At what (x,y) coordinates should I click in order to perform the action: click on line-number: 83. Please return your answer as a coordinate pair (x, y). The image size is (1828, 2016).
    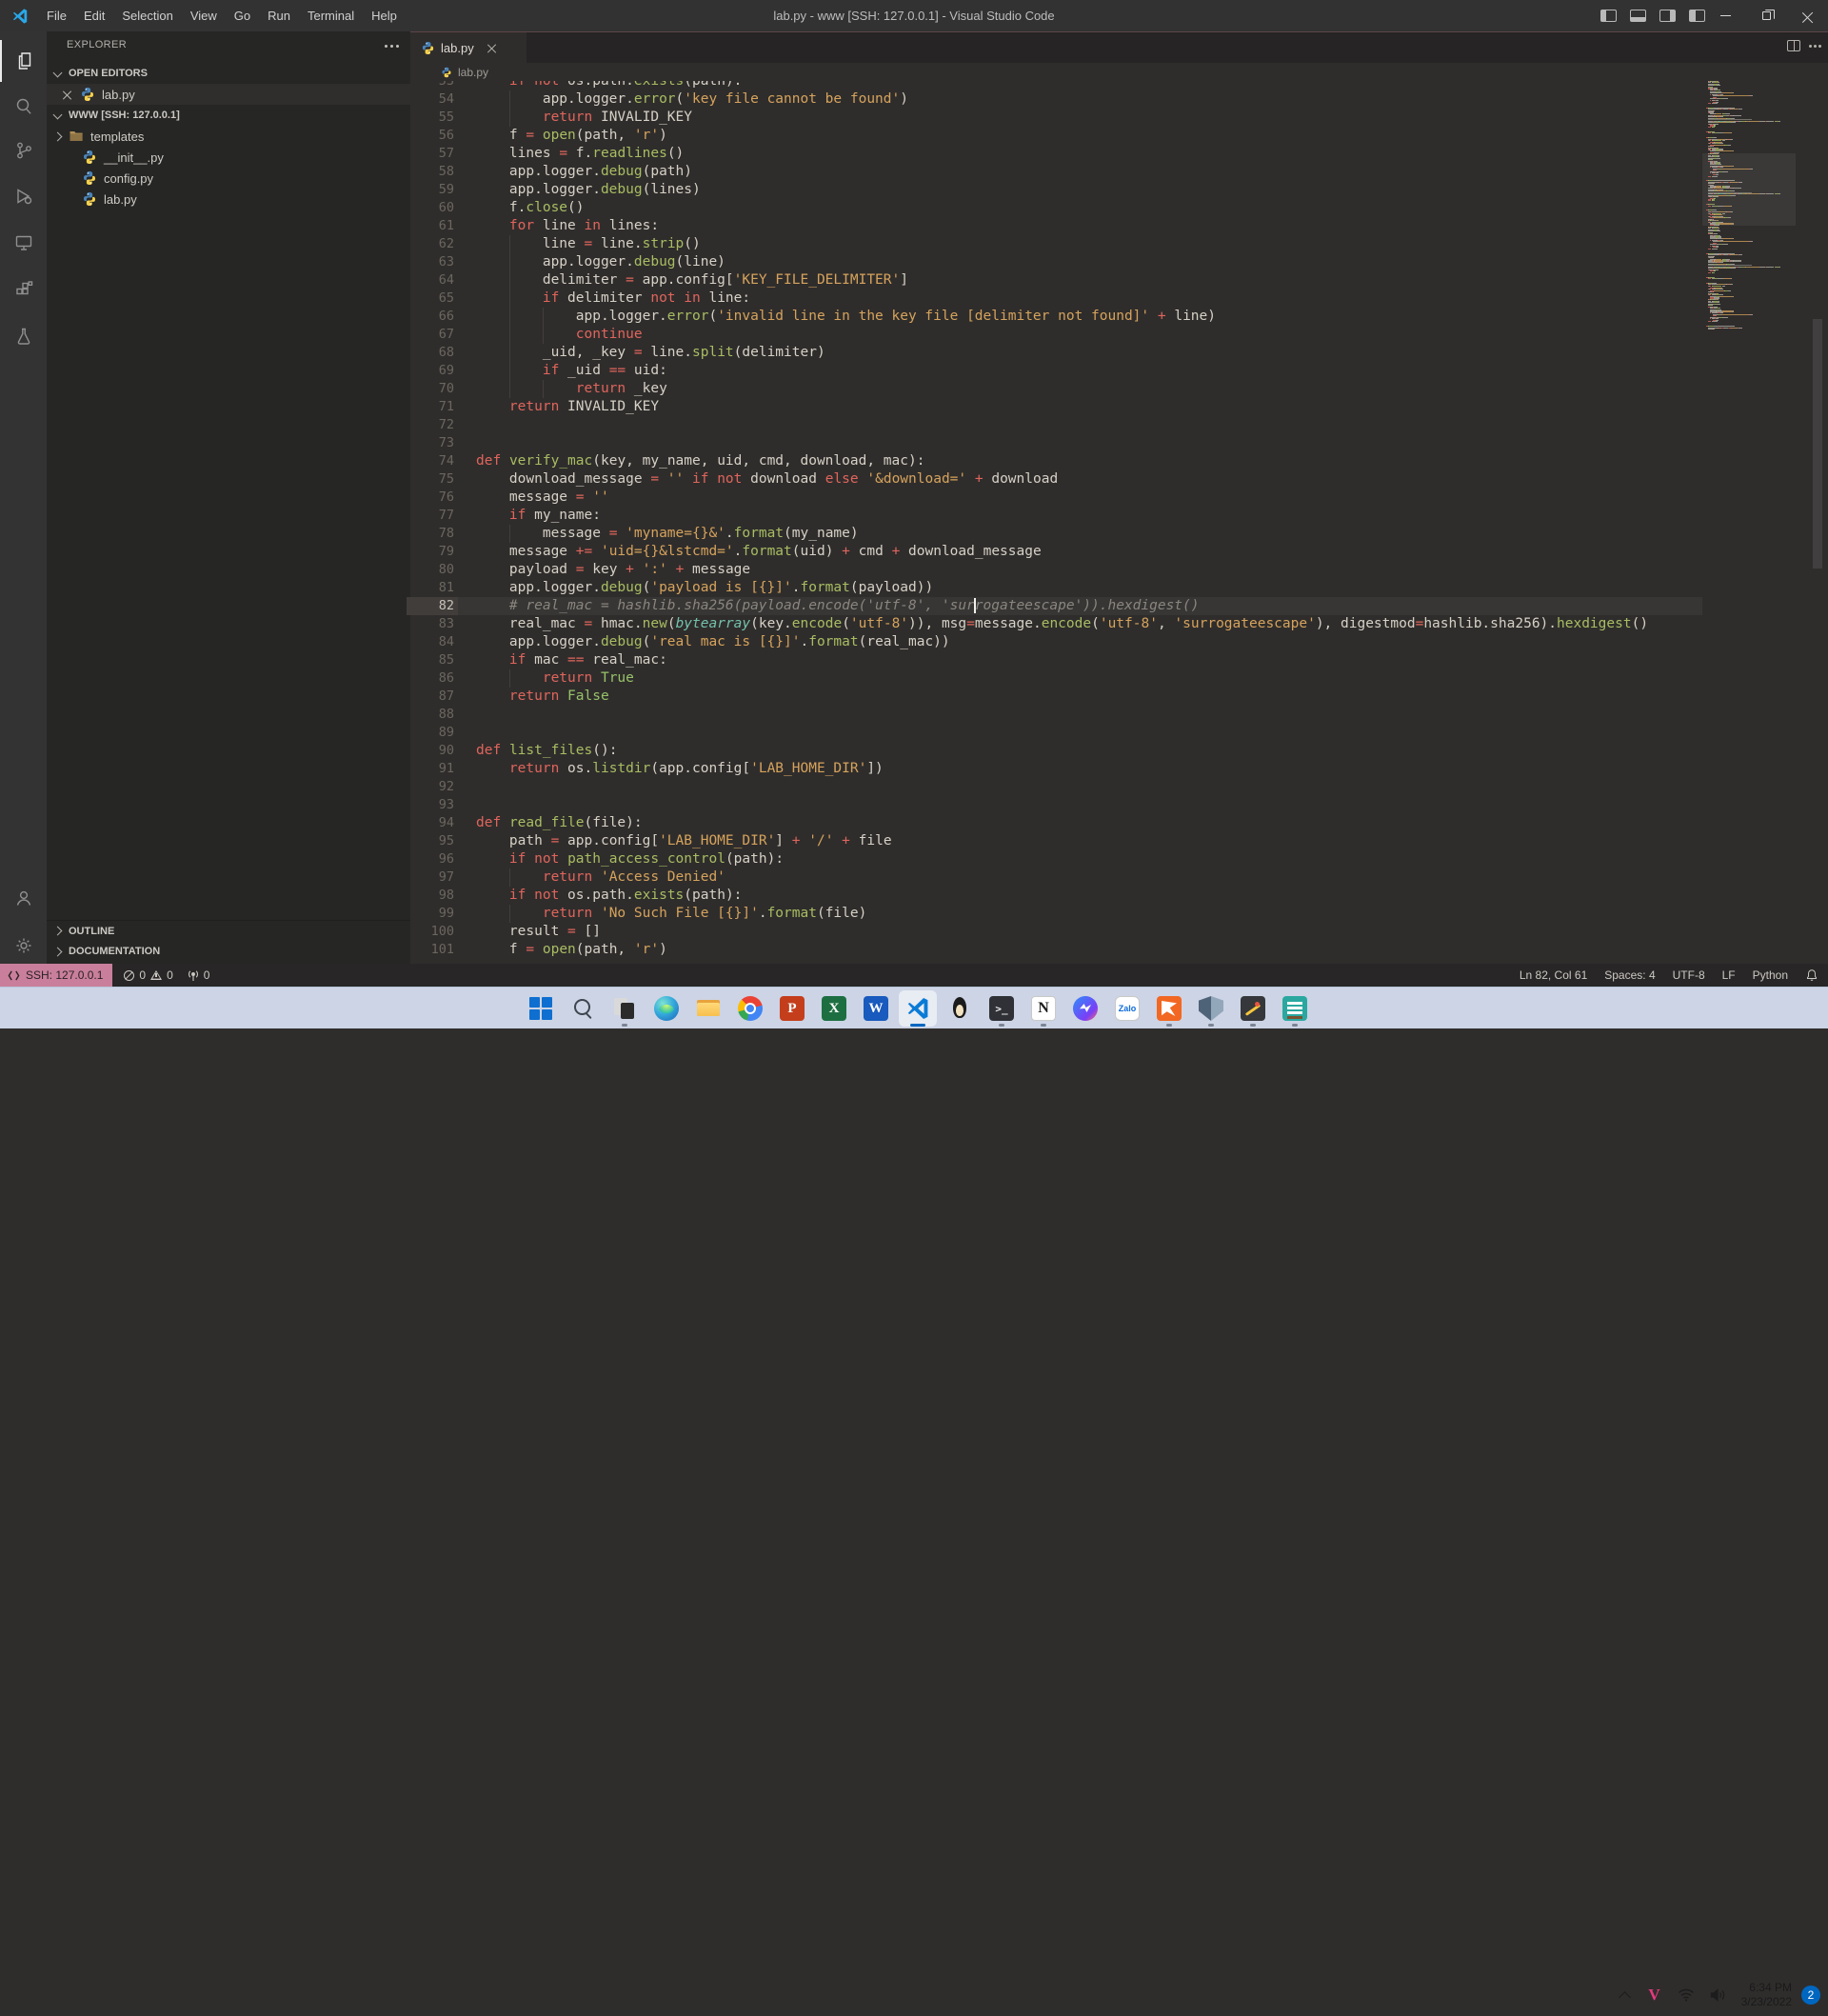
    Looking at the image, I should click on (432, 624).